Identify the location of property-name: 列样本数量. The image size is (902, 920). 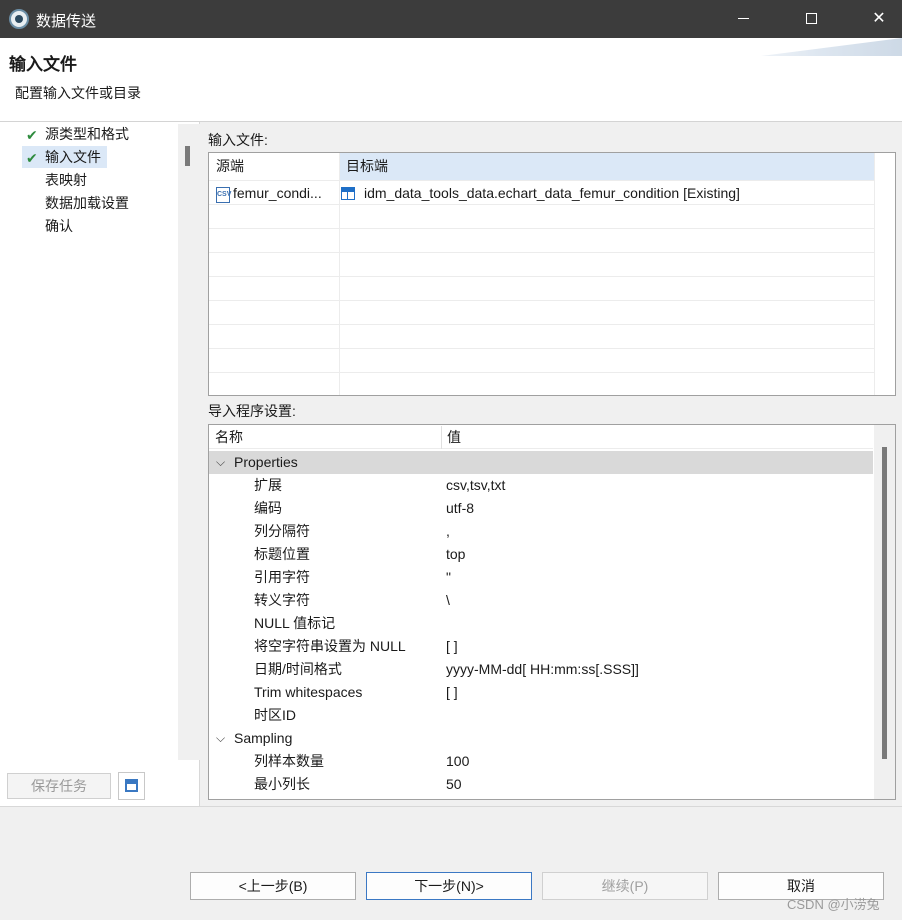
(289, 761).